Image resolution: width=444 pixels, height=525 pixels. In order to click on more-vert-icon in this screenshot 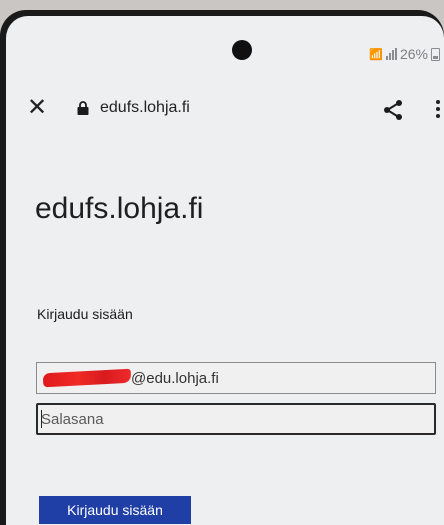, I will do `click(439, 111)`.